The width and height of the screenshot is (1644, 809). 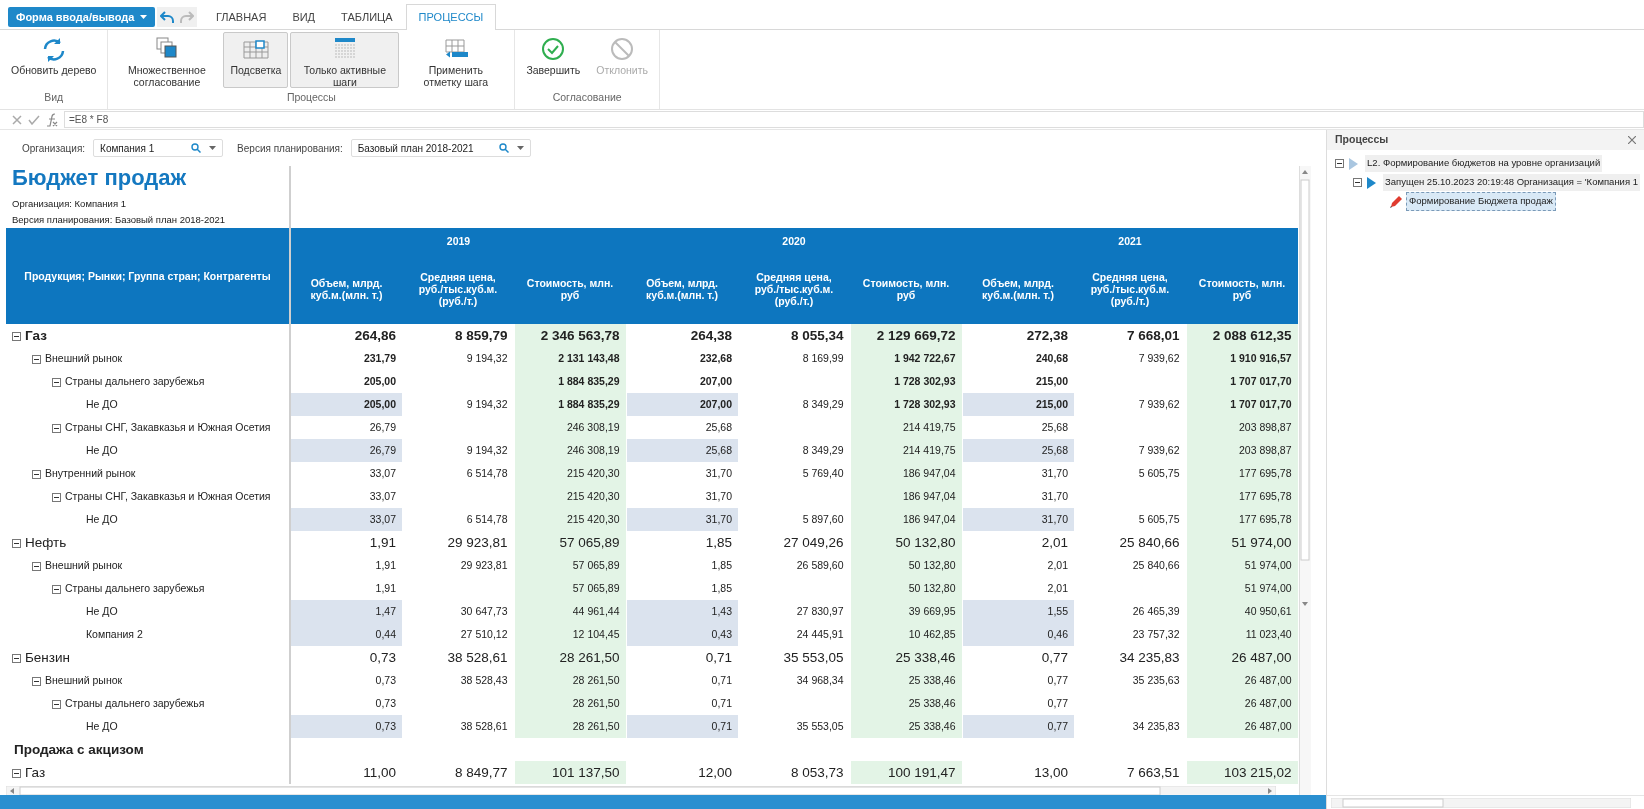 What do you see at coordinates (345, 60) in the screenshot?
I see `ribbon-button: Только активные шаги` at bounding box center [345, 60].